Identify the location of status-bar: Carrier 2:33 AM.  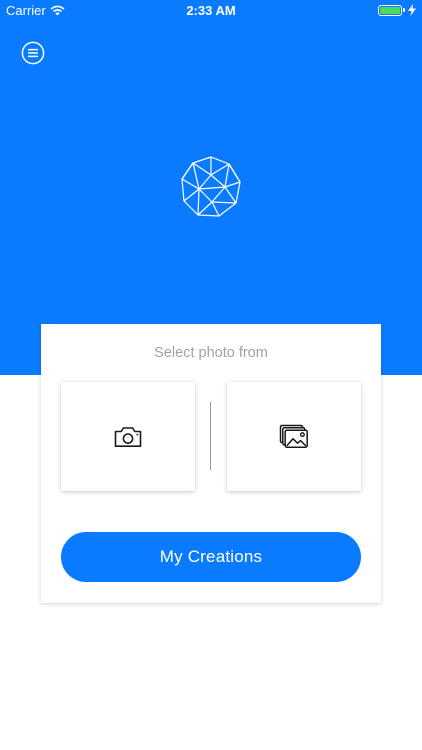
(211, 11).